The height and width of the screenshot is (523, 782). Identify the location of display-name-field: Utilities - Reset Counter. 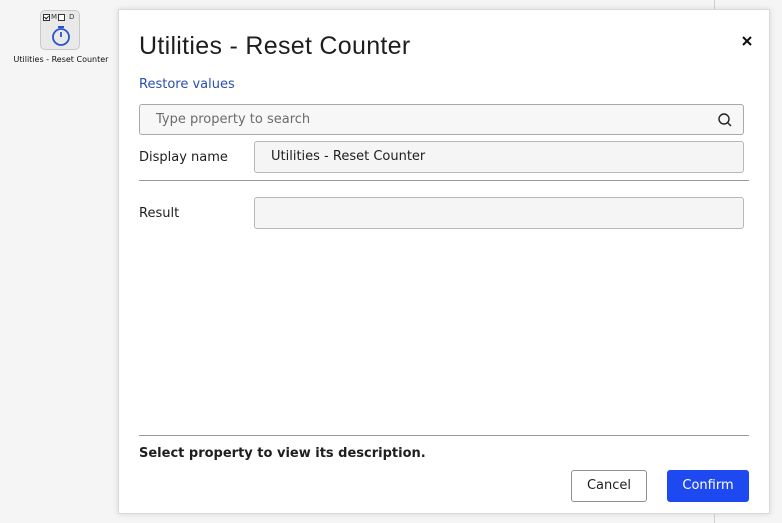
(499, 157).